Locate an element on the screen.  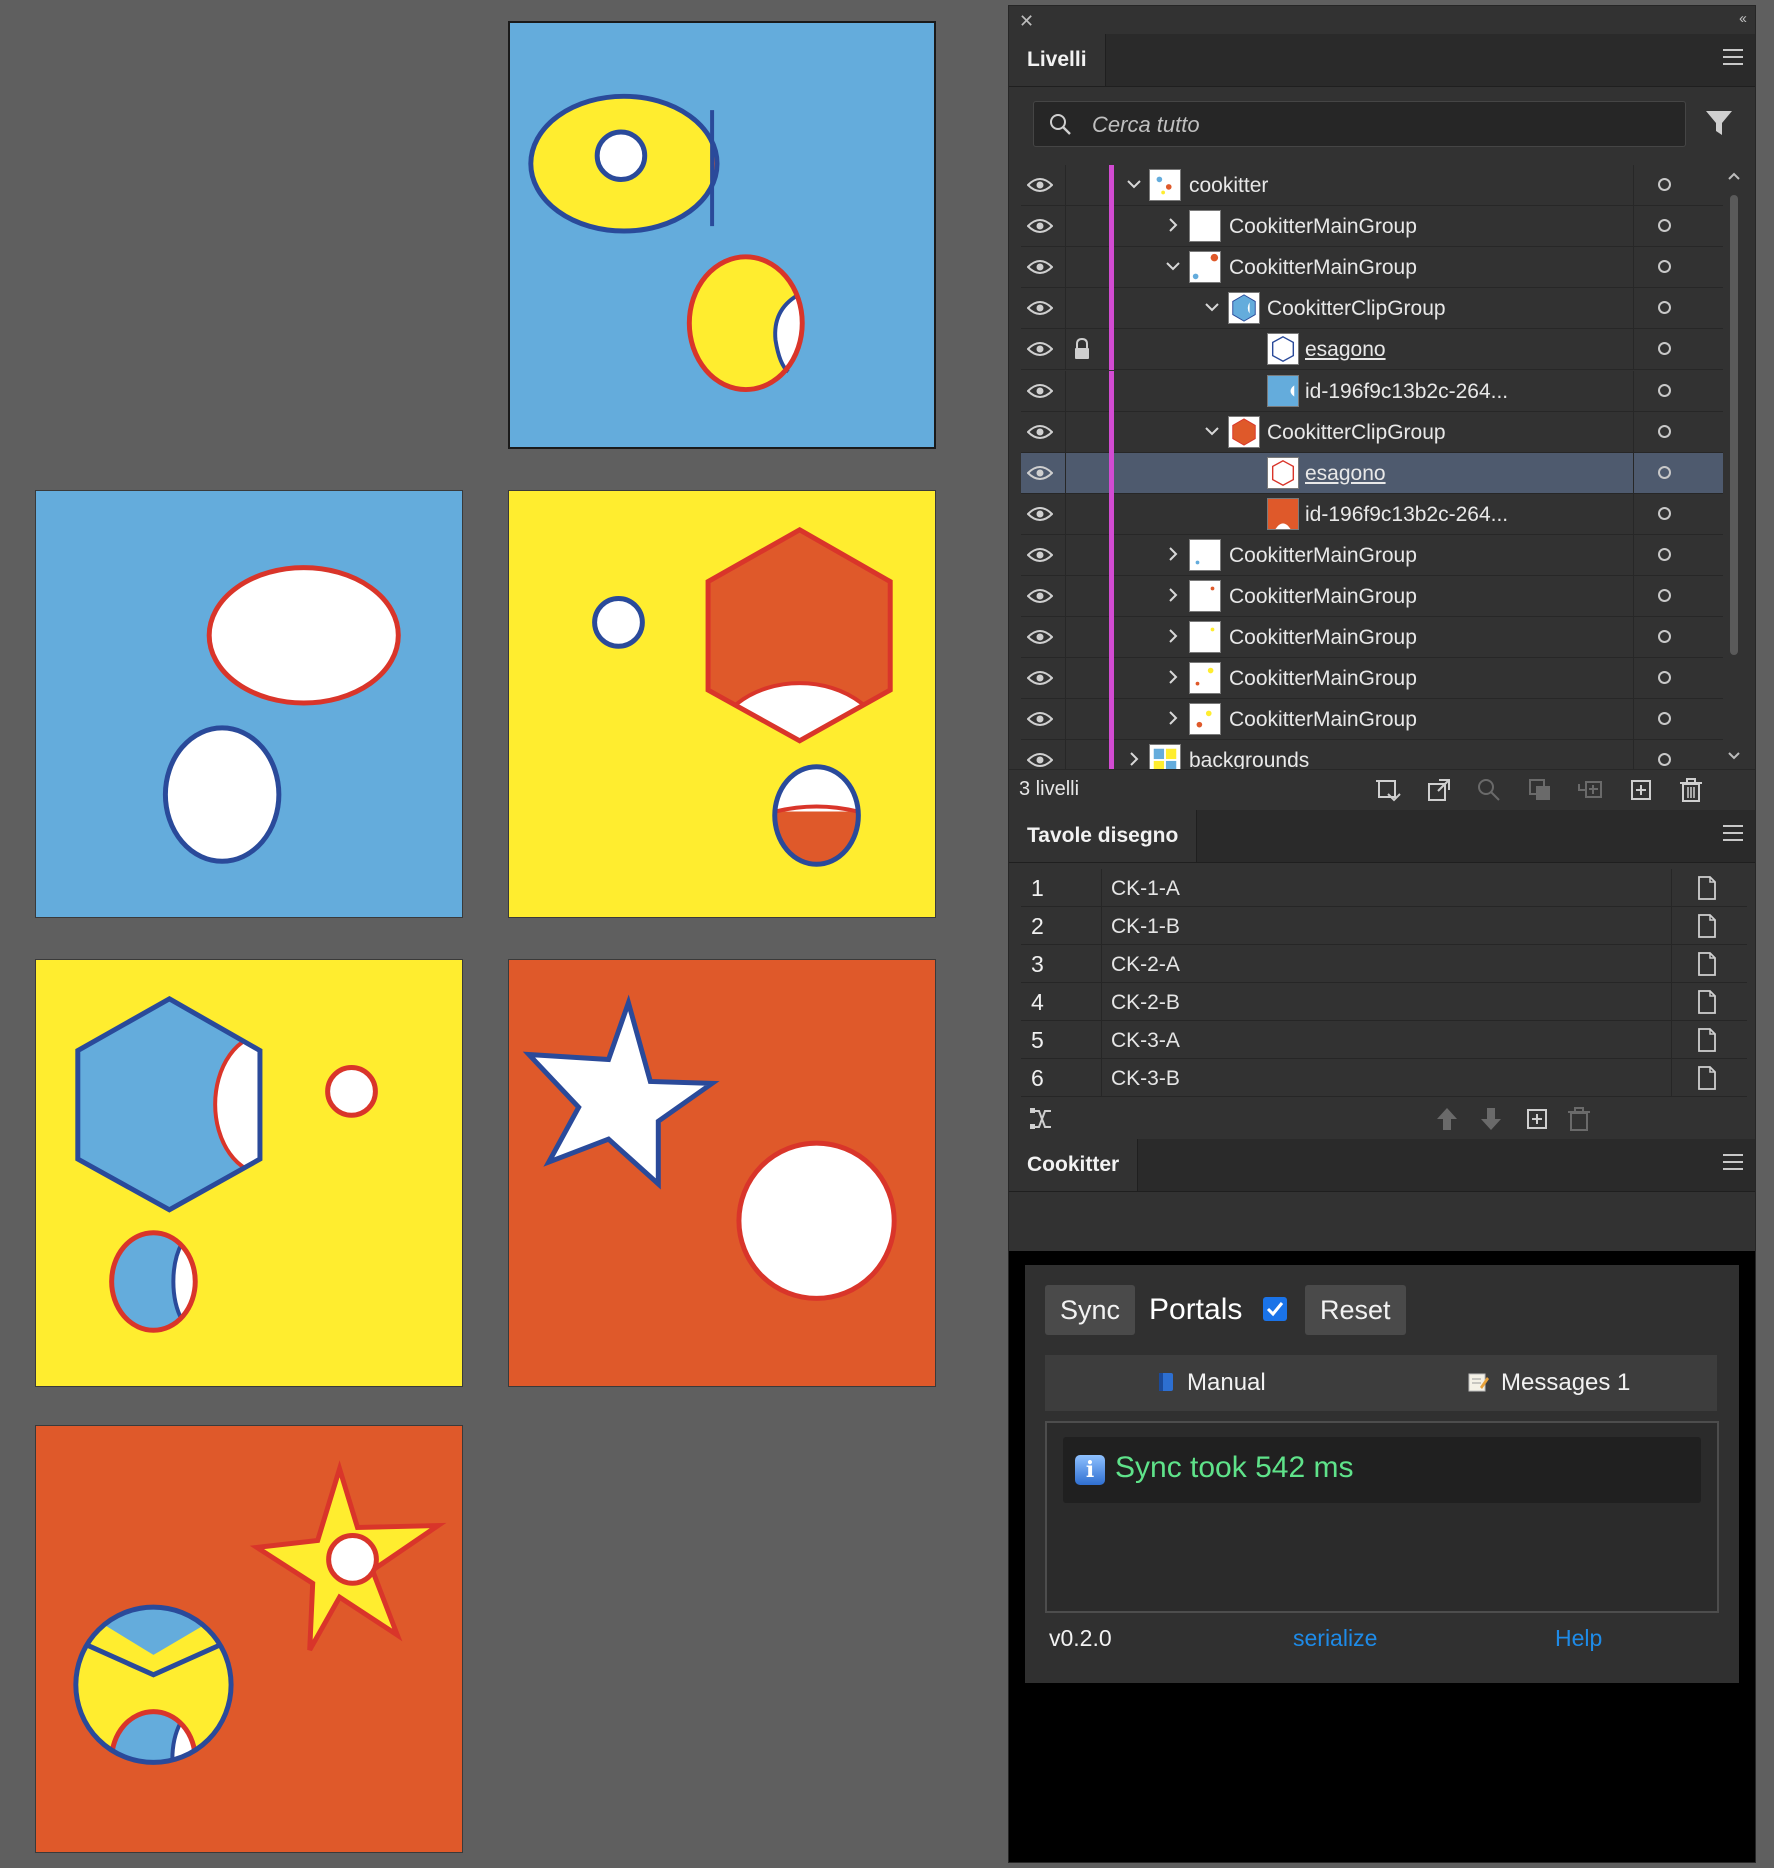
new-layer-icon is located at coordinates (1641, 790).